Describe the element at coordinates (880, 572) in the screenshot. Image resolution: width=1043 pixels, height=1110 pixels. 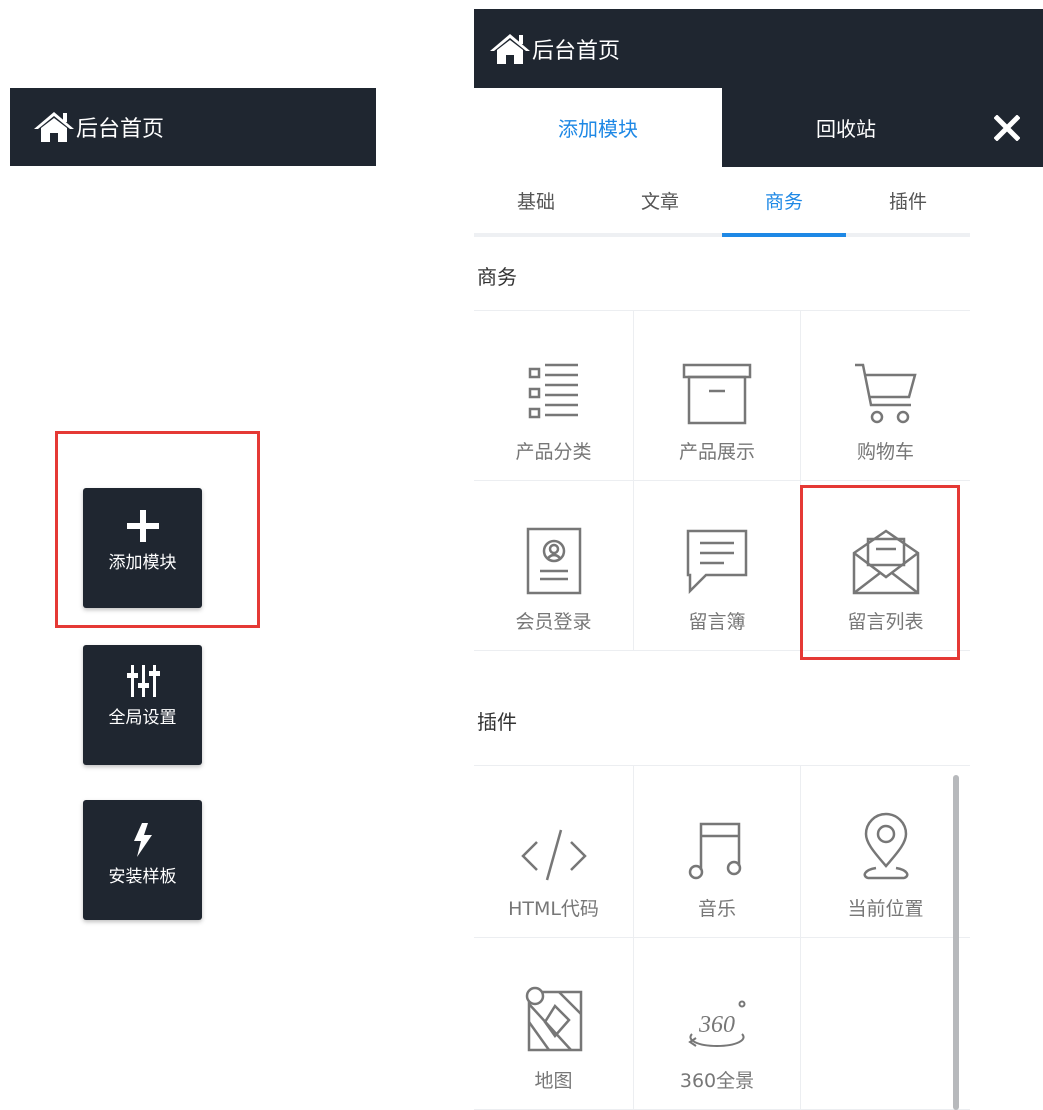
I see `highlight-box-message-list` at that location.